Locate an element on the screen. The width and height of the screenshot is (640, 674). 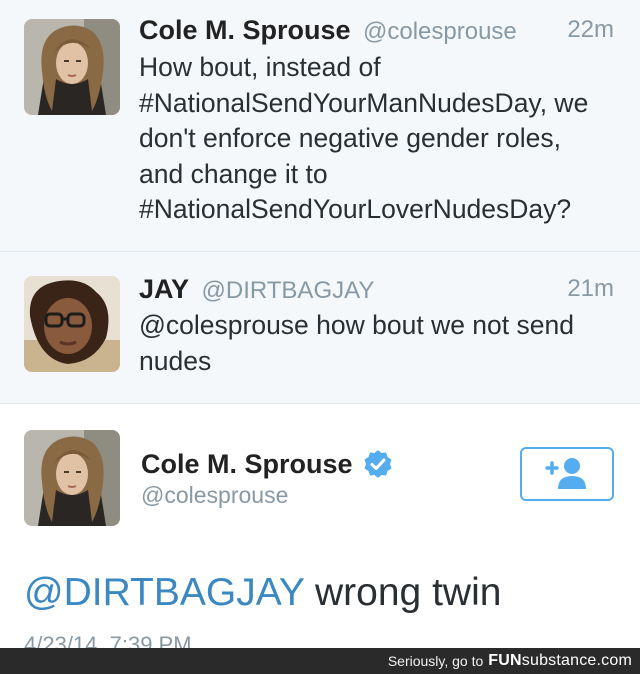
tweet-text-body: wrong twin is located at coordinates (403, 592).